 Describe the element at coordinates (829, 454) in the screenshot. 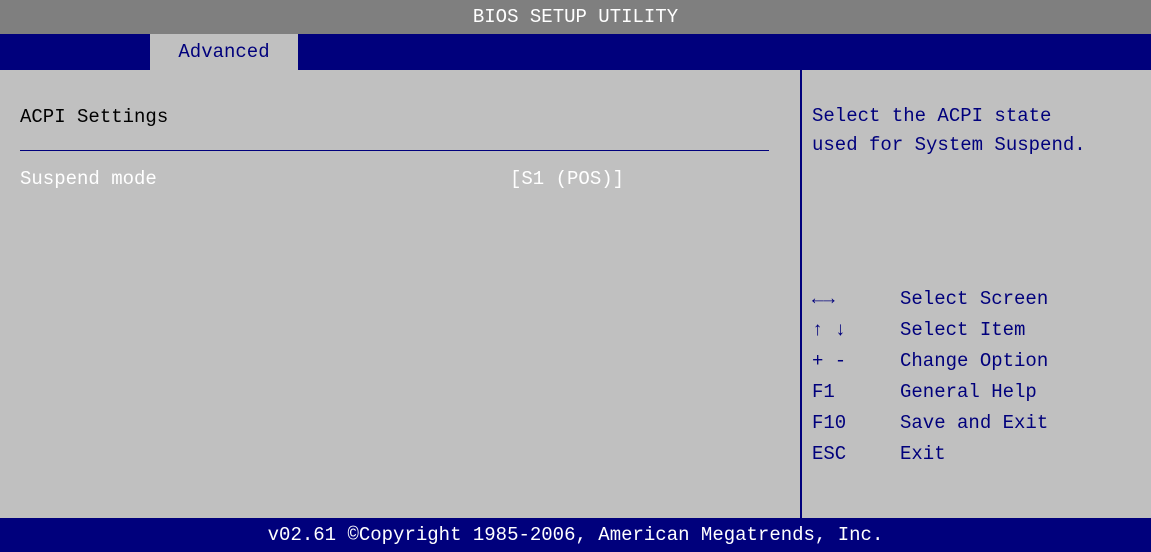

I see `key-symbol: ESC` at that location.